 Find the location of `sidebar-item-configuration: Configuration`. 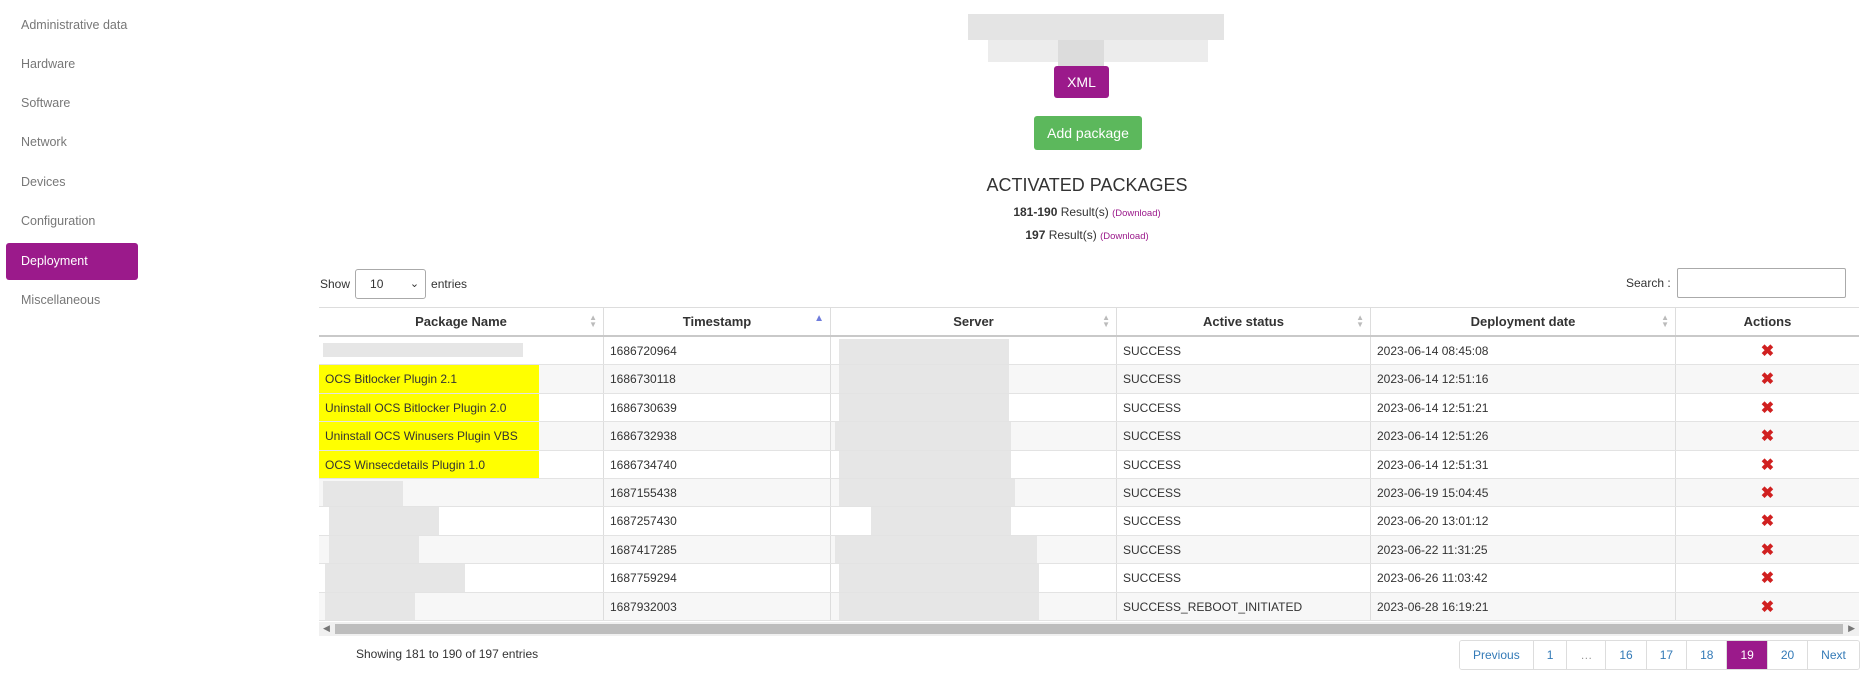

sidebar-item-configuration: Configuration is located at coordinates (72, 221).